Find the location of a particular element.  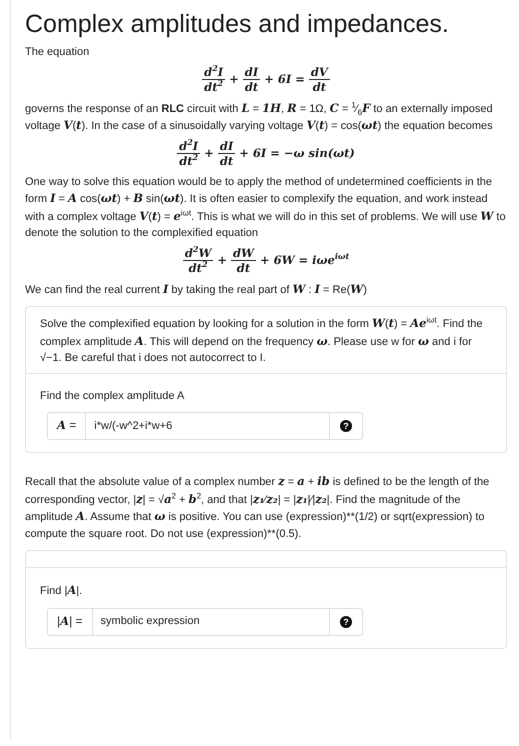

paragraph: Recall that the absolute value of a complex number z = a + ib is defined to be the length of the corresponding vector, |z| = √a$^{2}$ + b$^{2}$, and that |z₁⁄z₂| = |z₁|⁄|z₂|. Find the magnitude of the amplitude A. Assume that ω is positive. You can use (expression)**(1/2) or sqrt(expression) to compute the square root. Do not use (expression)**(0.5). is located at coordinates (257, 507).